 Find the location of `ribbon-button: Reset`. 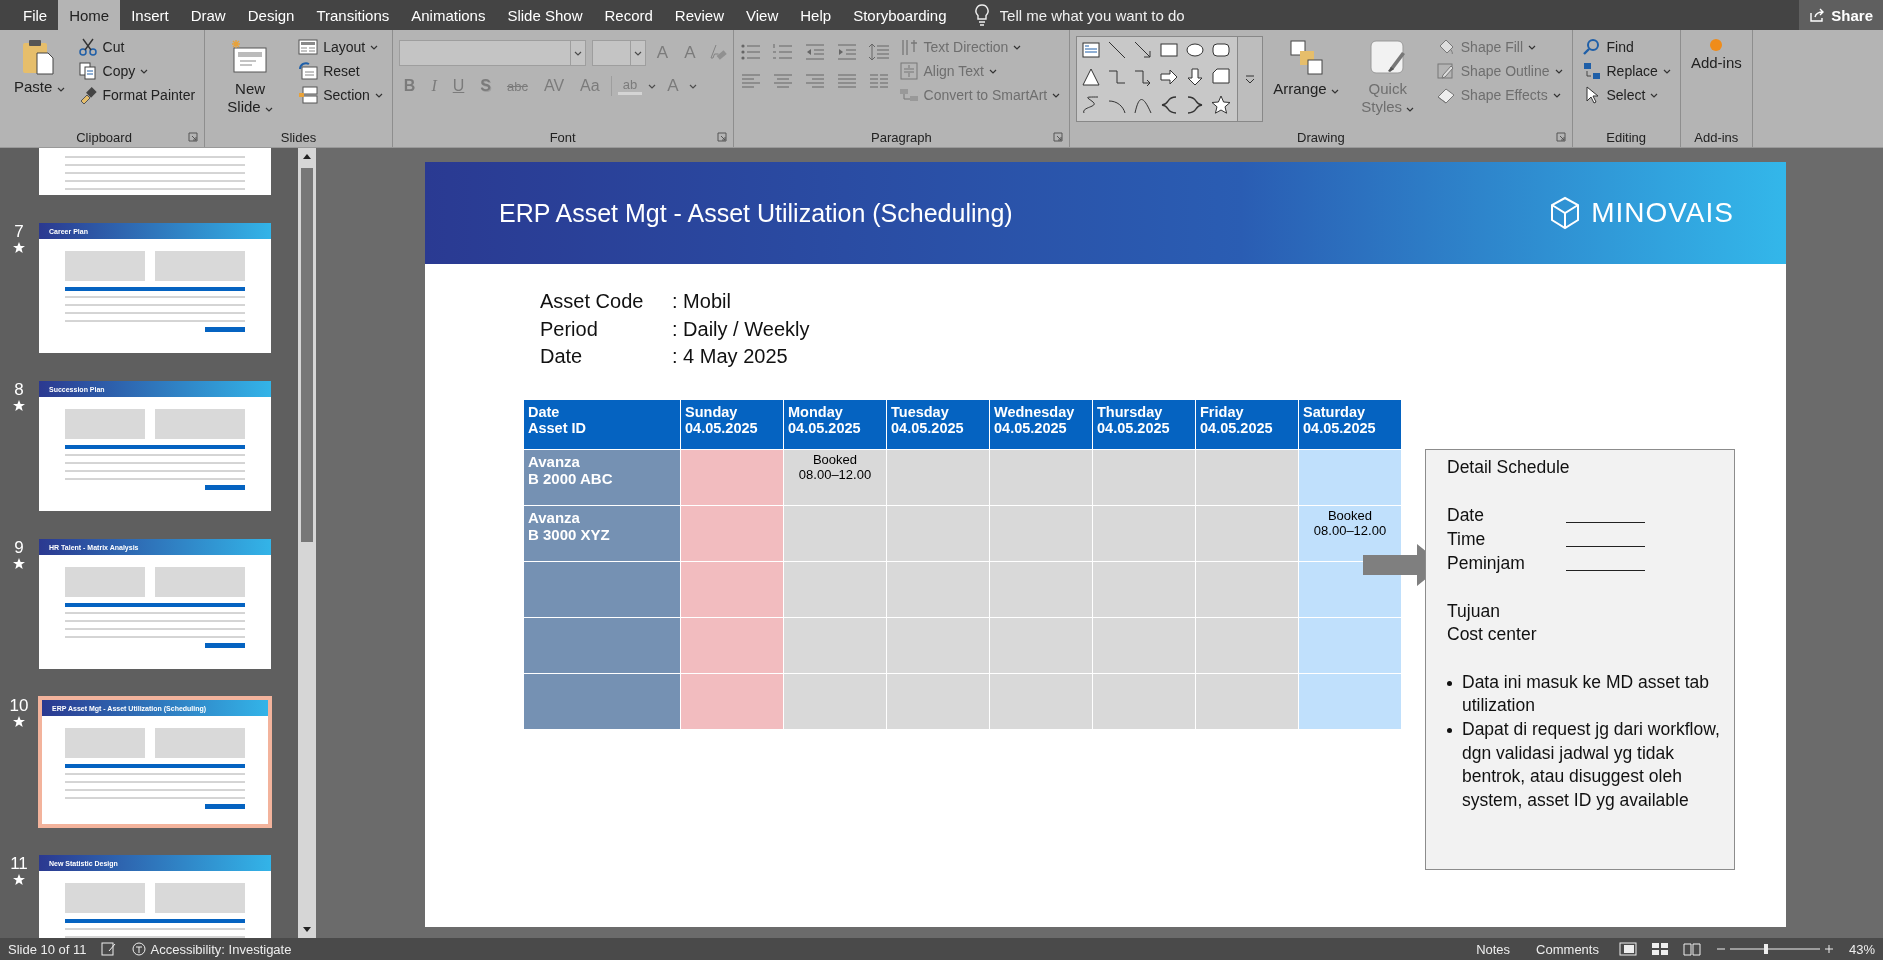

ribbon-button: Reset is located at coordinates (340, 71).